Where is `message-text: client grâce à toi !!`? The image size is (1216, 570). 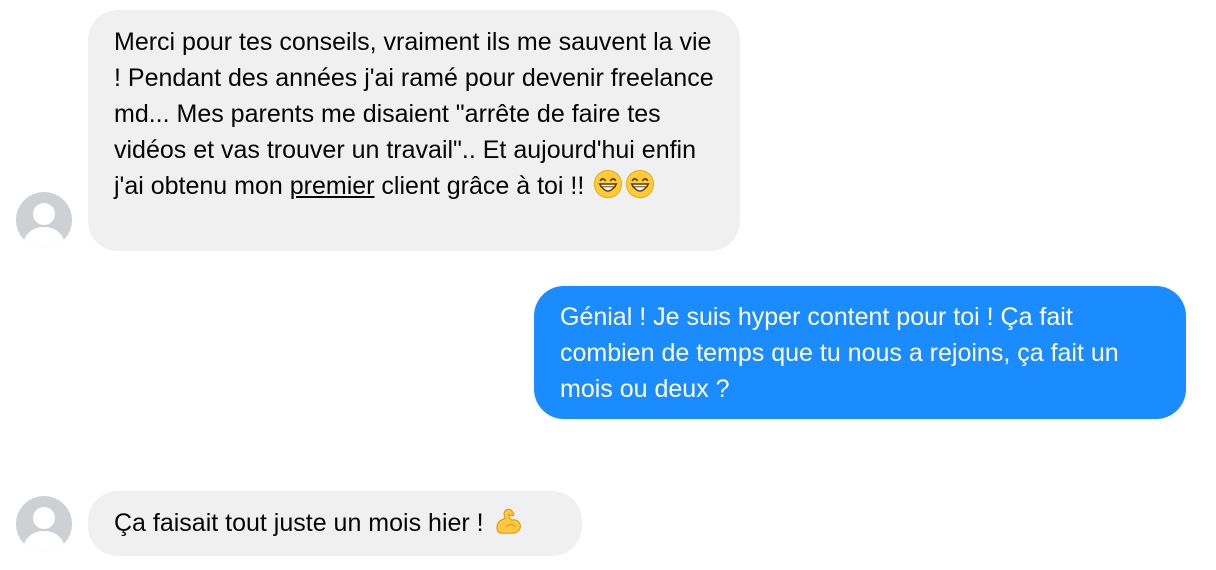 message-text: client grâce à toi !! is located at coordinates (483, 186).